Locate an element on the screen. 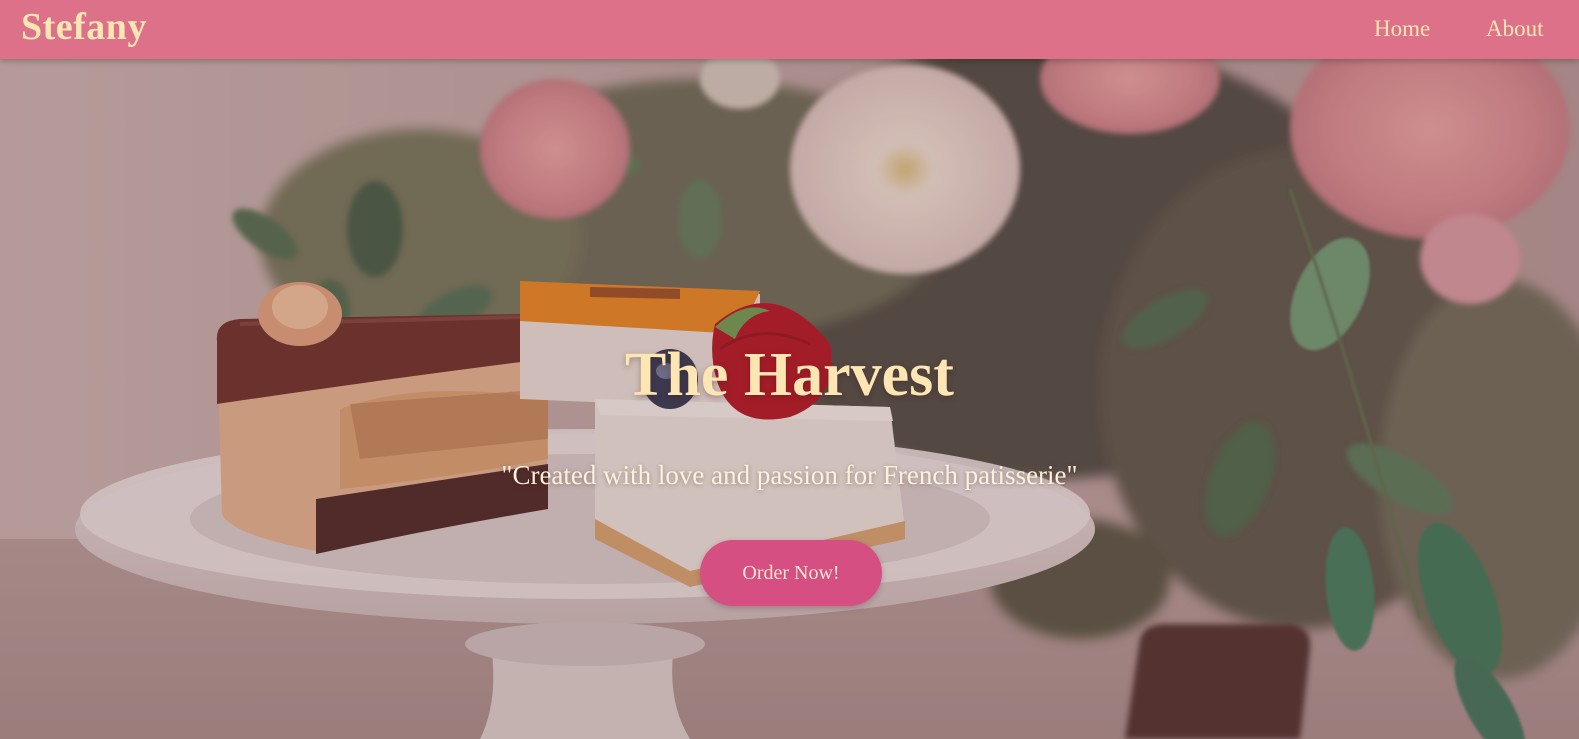 This screenshot has height=739, width=1579. hero-title: The Harvest is located at coordinates (789, 375).